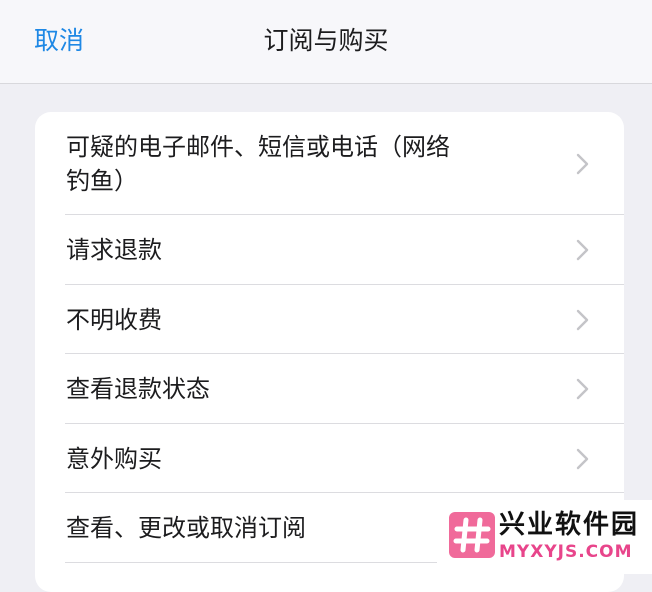  What do you see at coordinates (114, 250) in the screenshot?
I see `menu-item-label: 请求退款` at bounding box center [114, 250].